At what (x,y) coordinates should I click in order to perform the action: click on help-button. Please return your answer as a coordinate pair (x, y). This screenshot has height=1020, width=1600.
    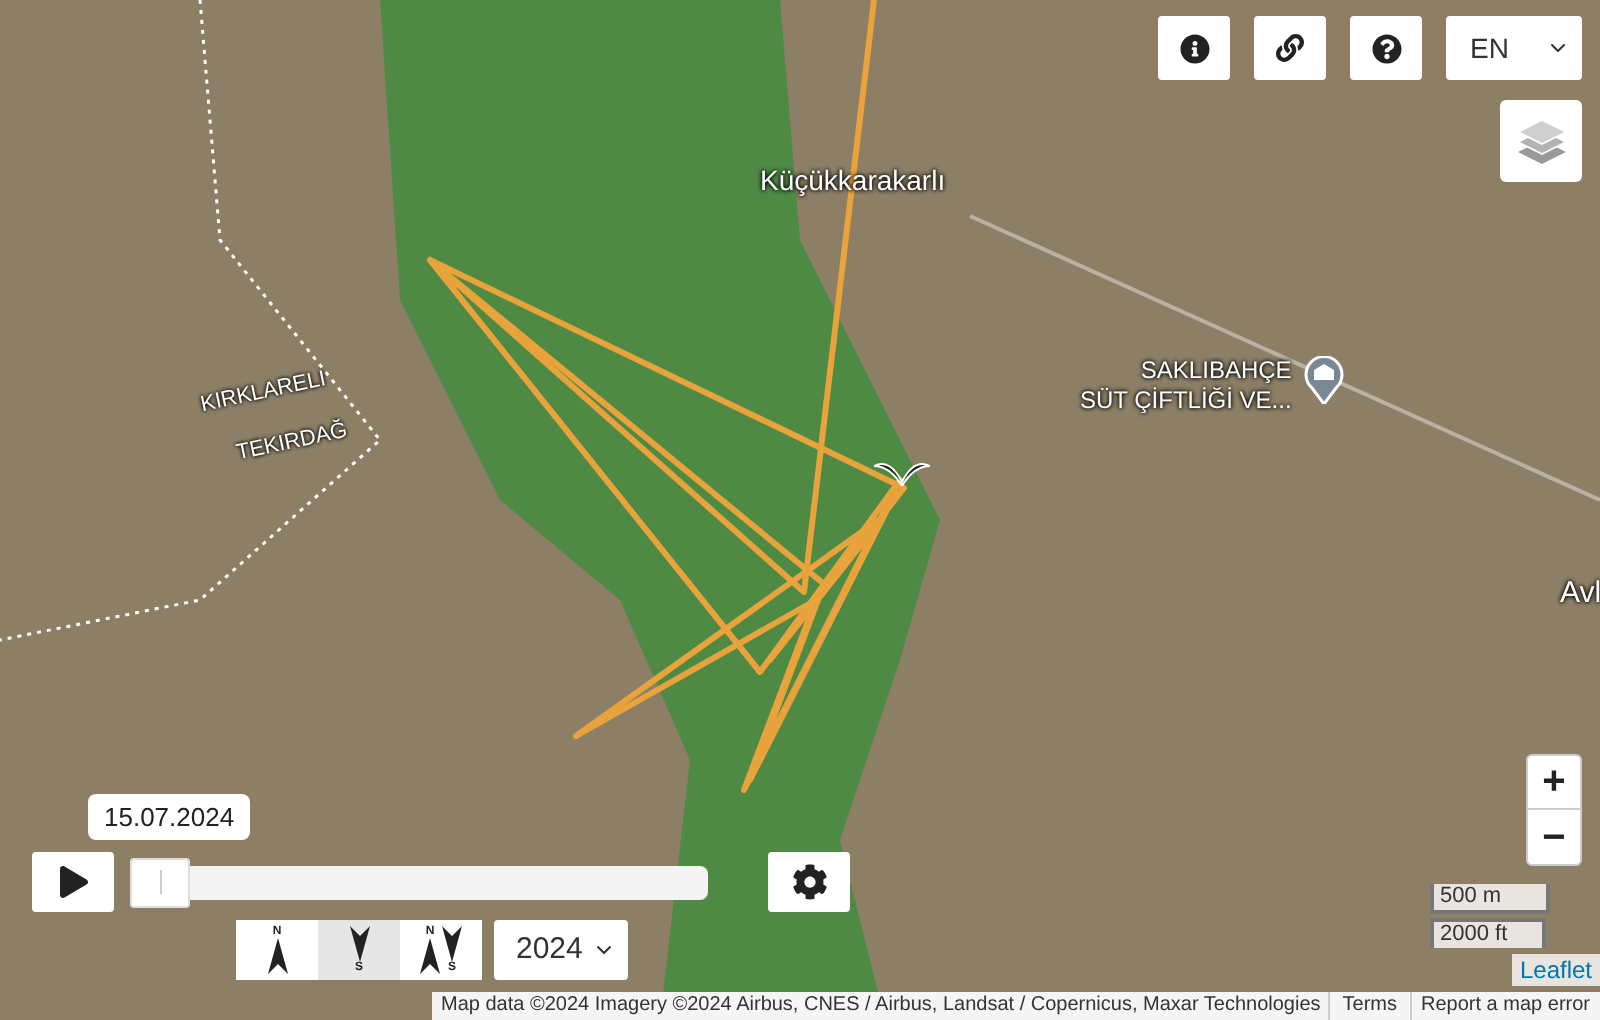
    Looking at the image, I should click on (1386, 48).